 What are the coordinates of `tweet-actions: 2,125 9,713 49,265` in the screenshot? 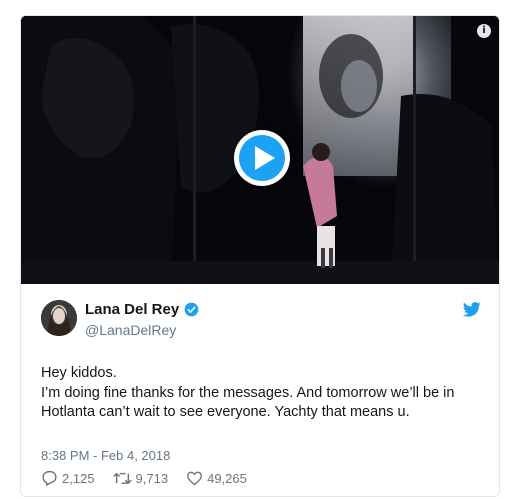 It's located at (153, 478).